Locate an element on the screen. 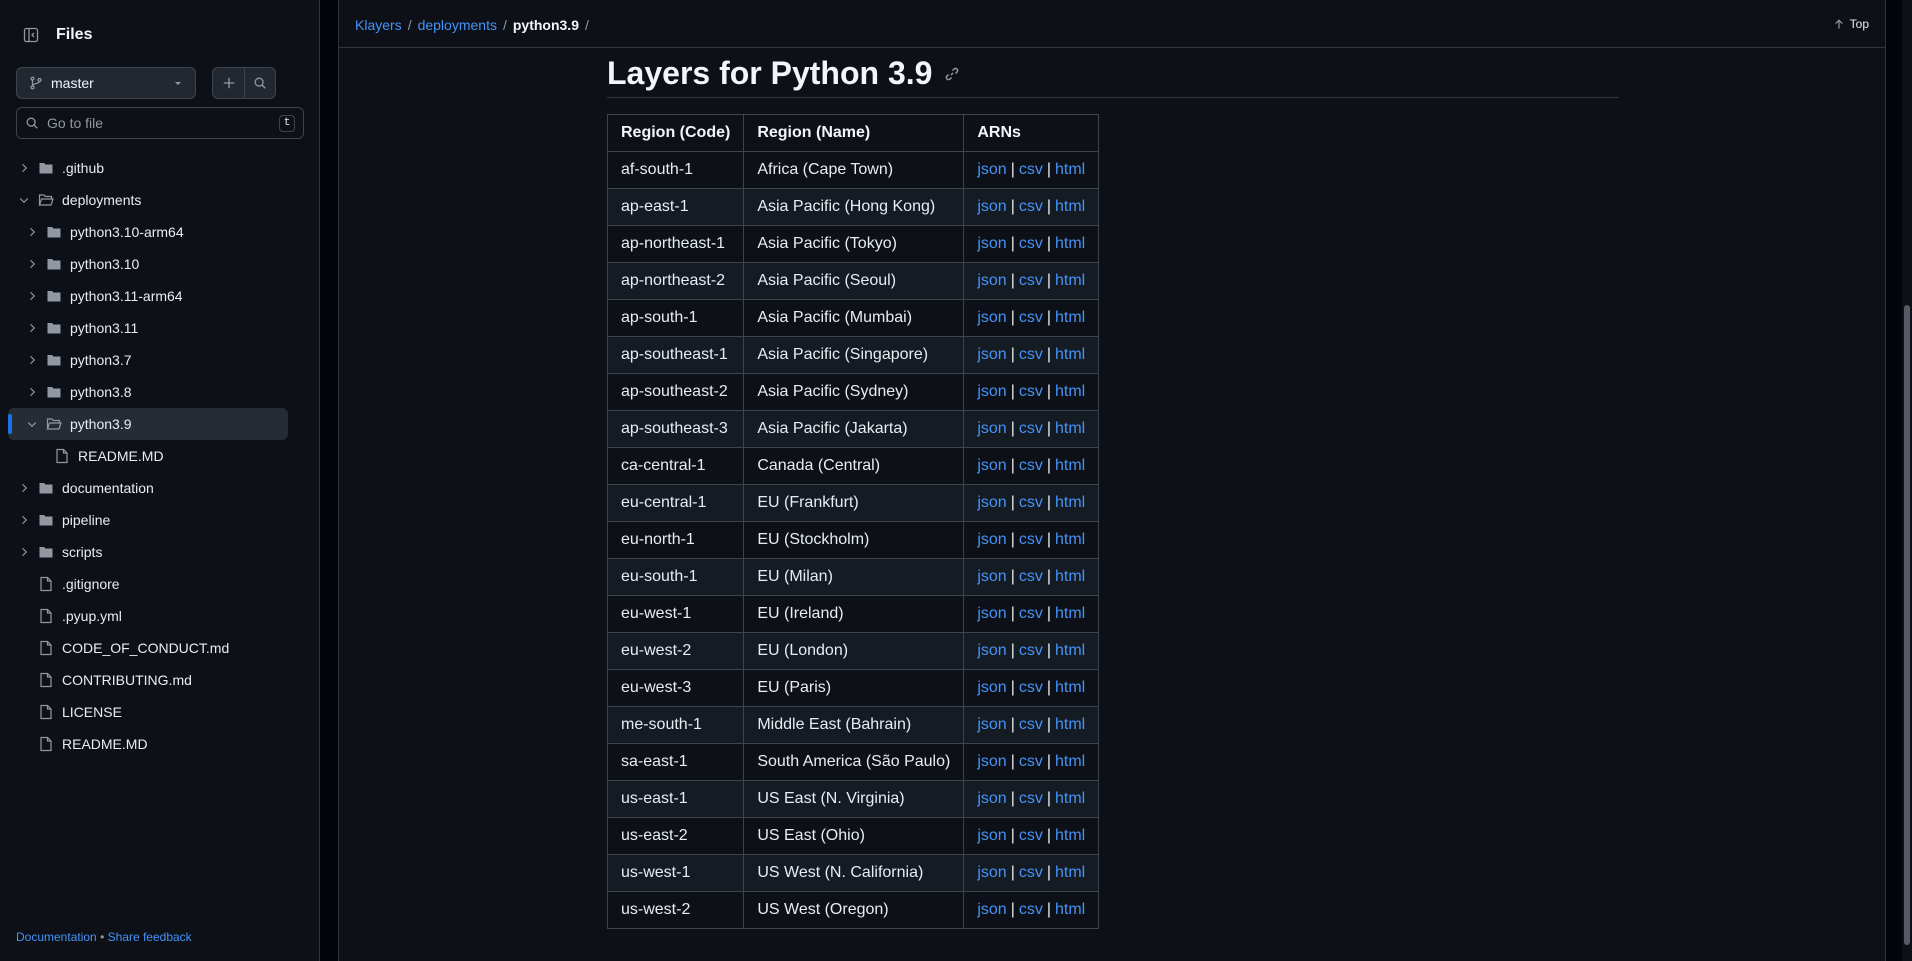  anchor-link-icon is located at coordinates (952, 74).